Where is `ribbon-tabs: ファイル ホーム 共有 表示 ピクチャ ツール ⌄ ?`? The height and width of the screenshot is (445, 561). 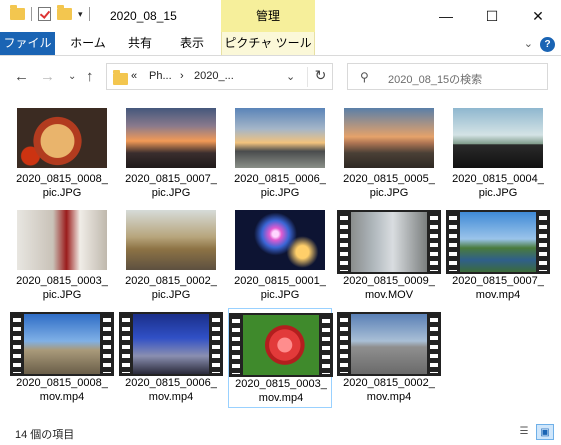
ribbon-tabs: ファイル ホーム 共有 表示 ピクチャ ツール ⌄ ? is located at coordinates (280, 44).